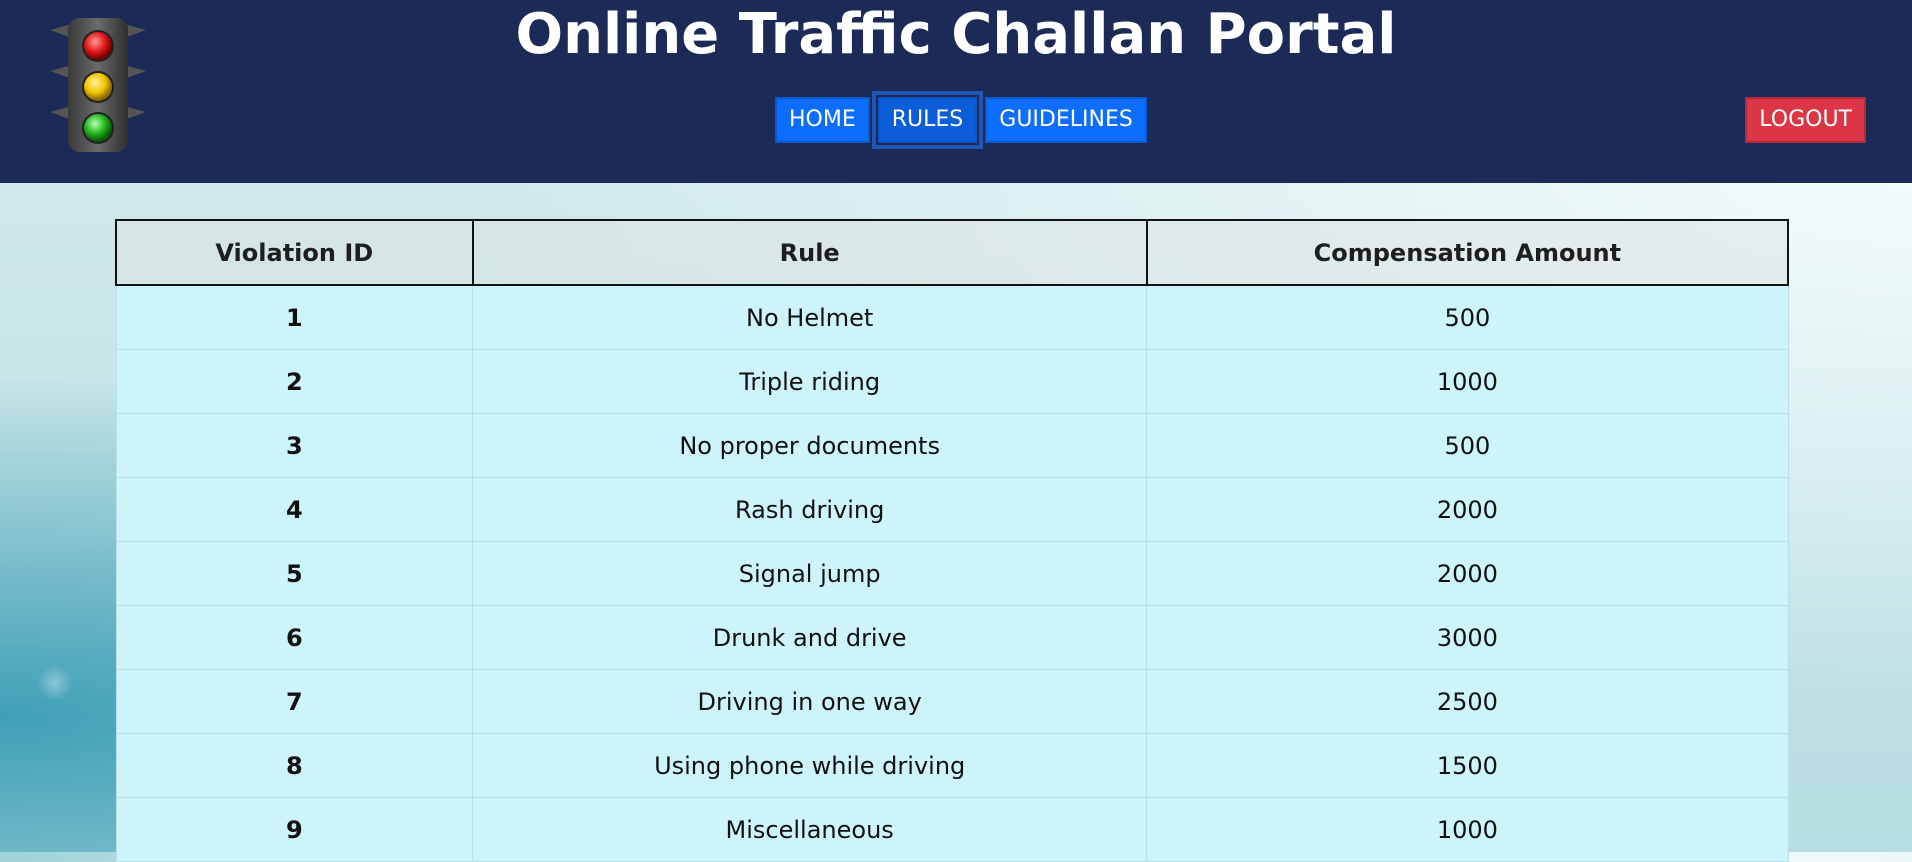  I want to click on main-nav: HOME RULES GUIDELINES, so click(961, 120).